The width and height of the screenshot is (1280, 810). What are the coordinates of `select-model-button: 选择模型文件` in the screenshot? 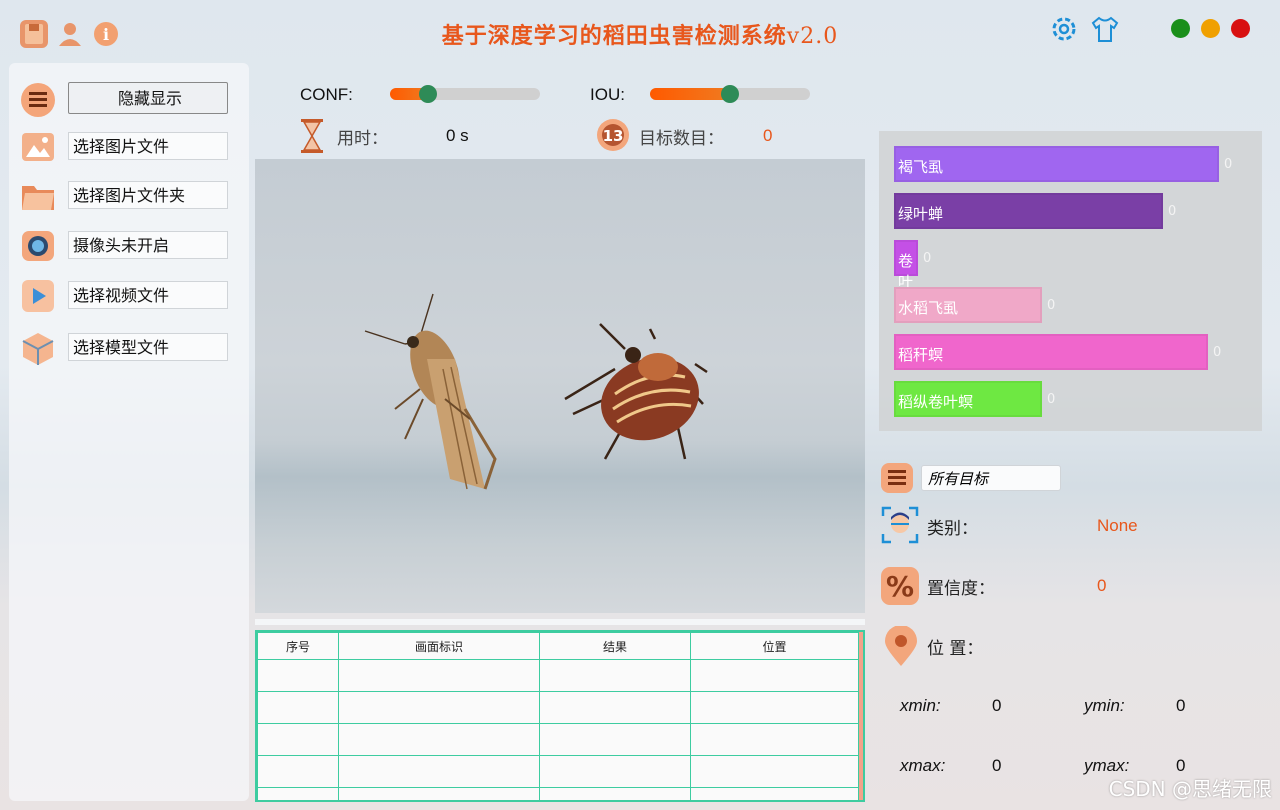 It's located at (148, 347).